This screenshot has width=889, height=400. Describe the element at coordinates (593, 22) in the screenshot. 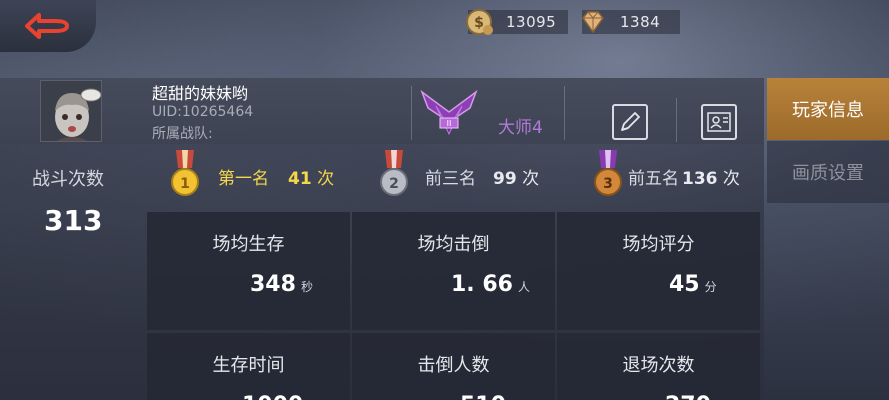

I see `diamond-icon` at that location.